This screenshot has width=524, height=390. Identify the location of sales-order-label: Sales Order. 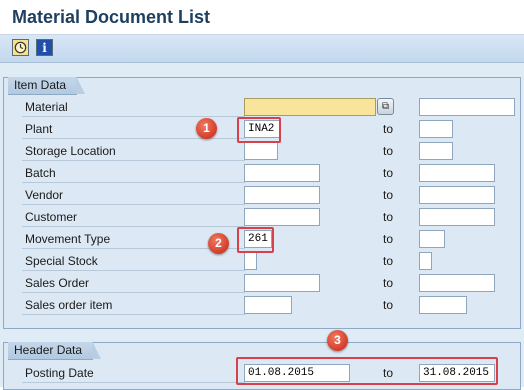
(133, 283).